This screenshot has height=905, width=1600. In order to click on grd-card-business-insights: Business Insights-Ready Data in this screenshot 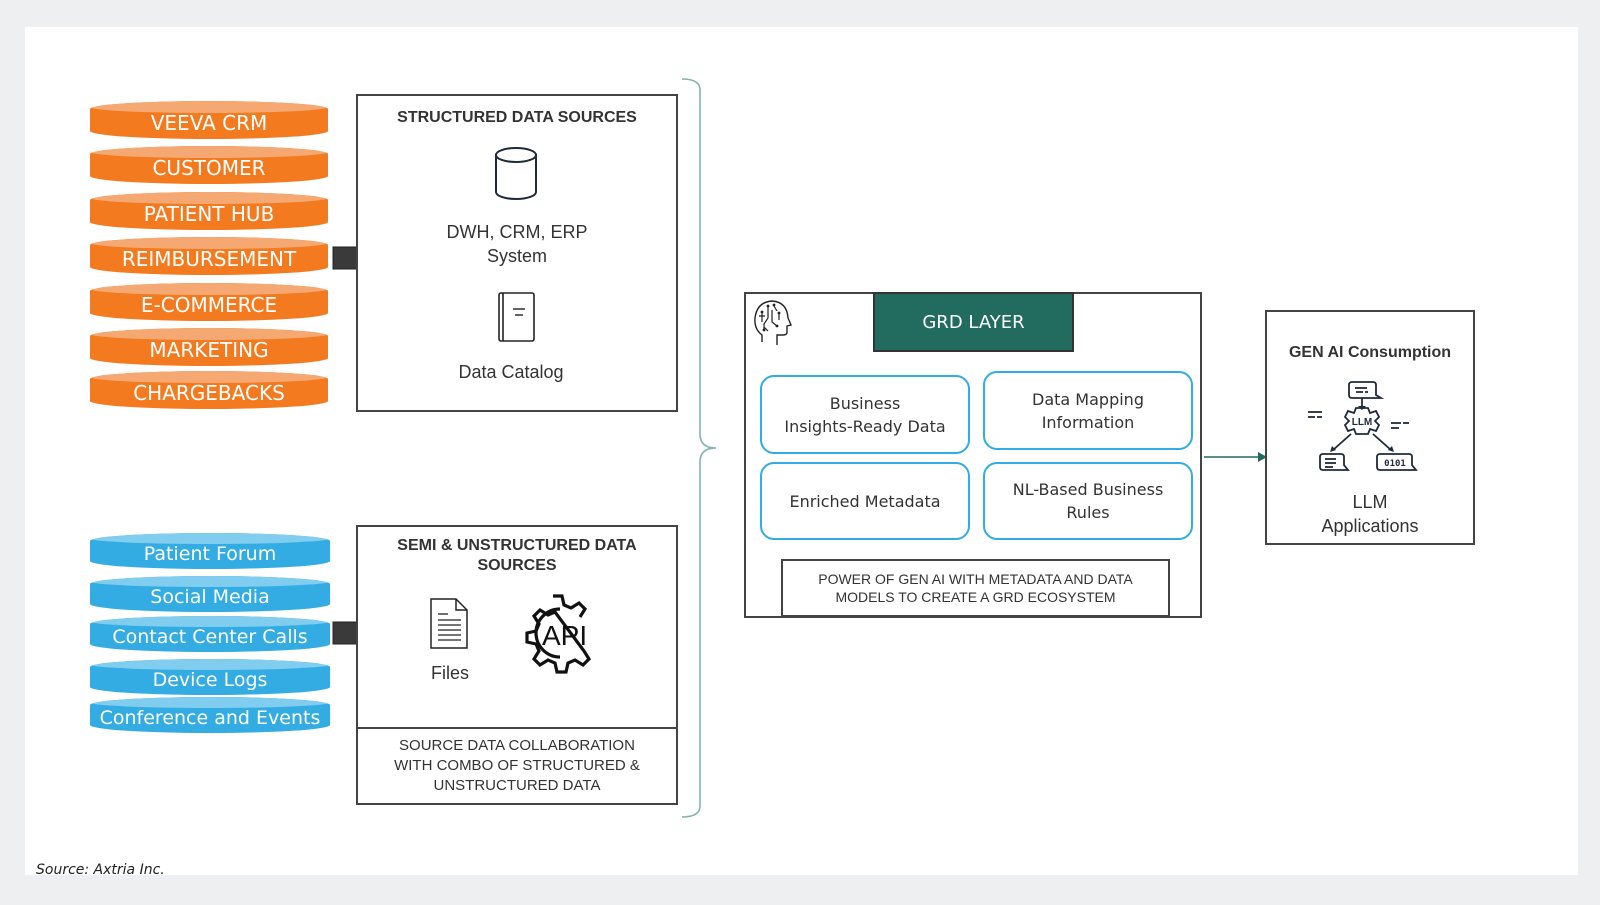, I will do `click(865, 414)`.